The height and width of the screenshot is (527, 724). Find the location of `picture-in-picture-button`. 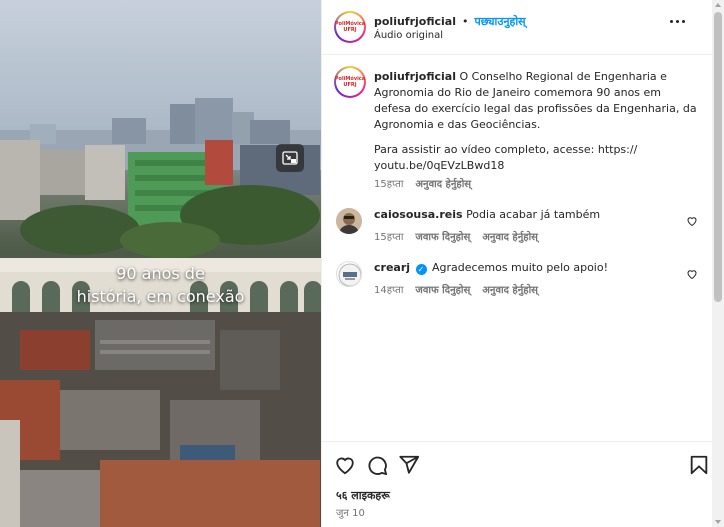

picture-in-picture-button is located at coordinates (290, 158).